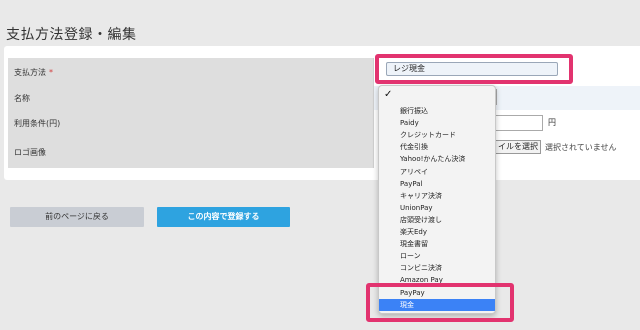 The width and height of the screenshot is (640, 330). I want to click on submit-button: この内容で登録する, so click(223, 217).